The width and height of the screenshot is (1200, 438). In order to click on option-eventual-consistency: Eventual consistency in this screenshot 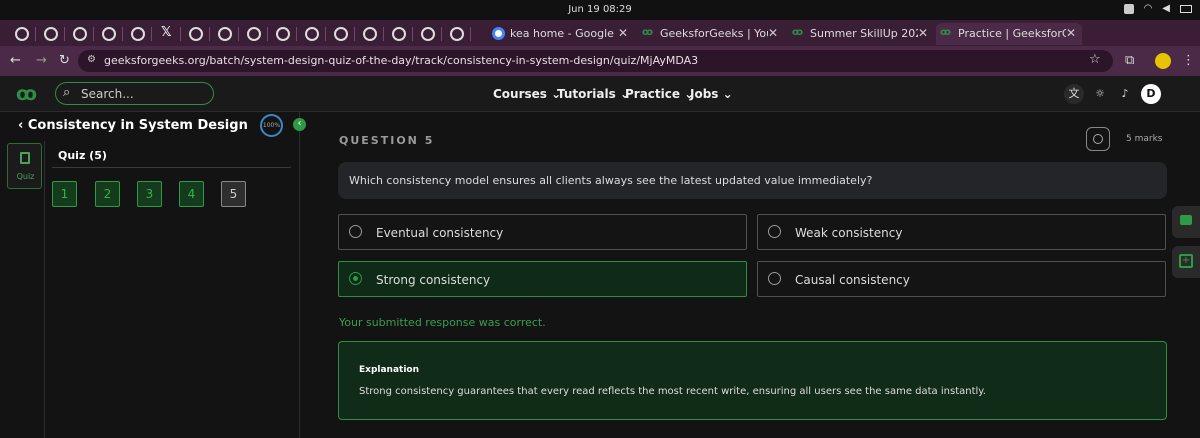, I will do `click(542, 232)`.